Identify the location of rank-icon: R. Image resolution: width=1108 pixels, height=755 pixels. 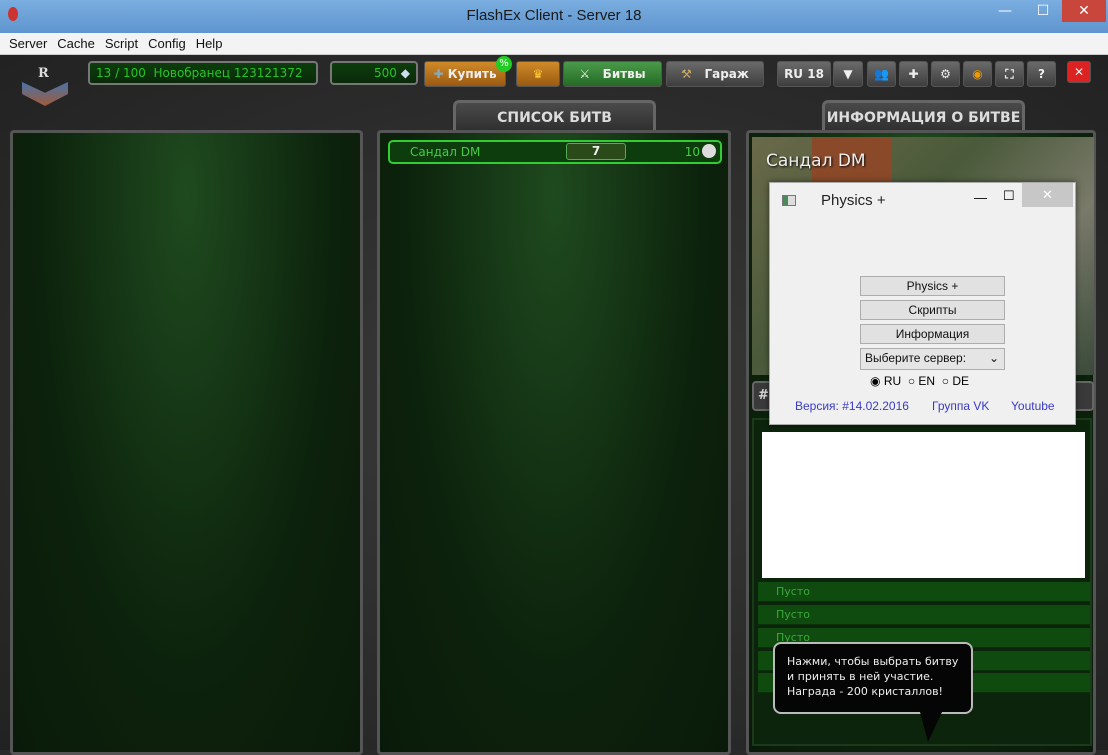
(45, 87).